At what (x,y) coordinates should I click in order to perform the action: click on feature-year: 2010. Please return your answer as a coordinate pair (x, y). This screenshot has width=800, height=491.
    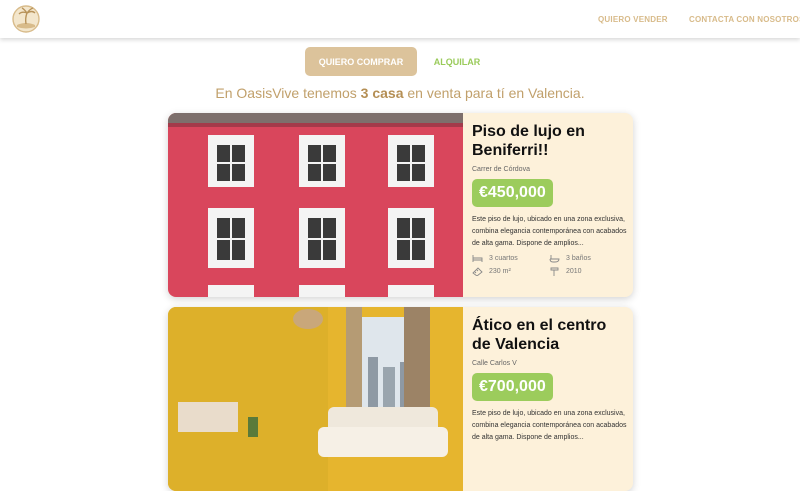
    Looking at the image, I should click on (565, 271).